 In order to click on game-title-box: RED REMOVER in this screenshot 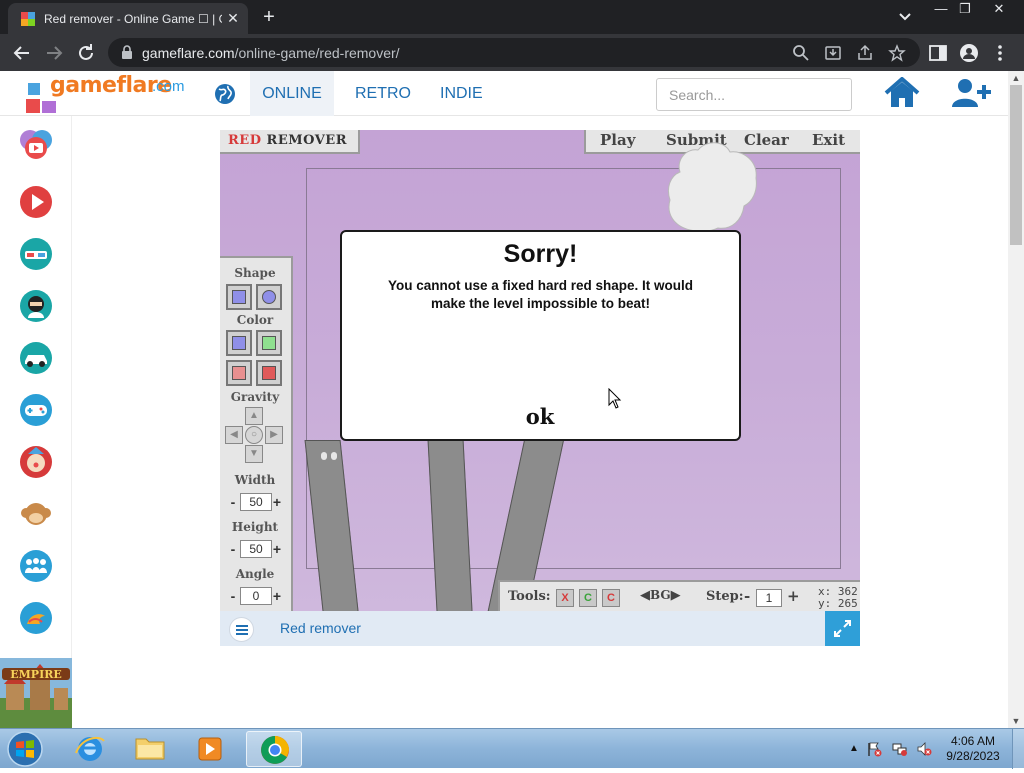, I will do `click(290, 142)`.